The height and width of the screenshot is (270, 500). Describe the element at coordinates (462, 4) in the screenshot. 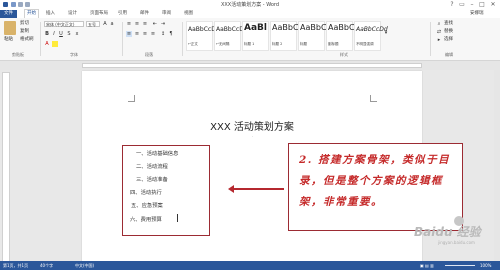

I see `ribbon-display-button: ▭` at that location.